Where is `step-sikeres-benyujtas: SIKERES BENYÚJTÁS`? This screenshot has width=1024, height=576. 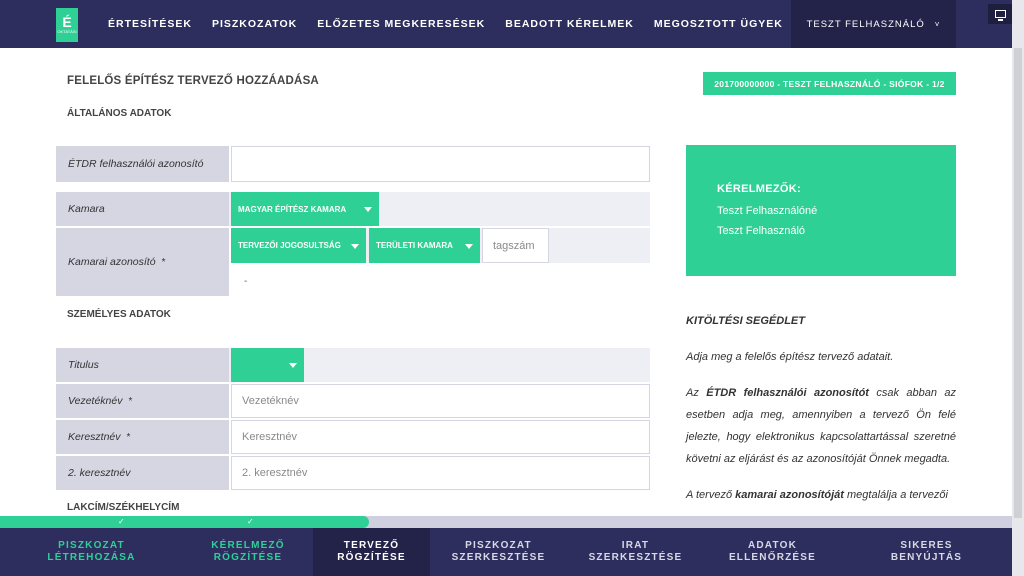
step-sikeres-benyujtas: SIKERES BENYÚJTÁS is located at coordinates (926, 552).